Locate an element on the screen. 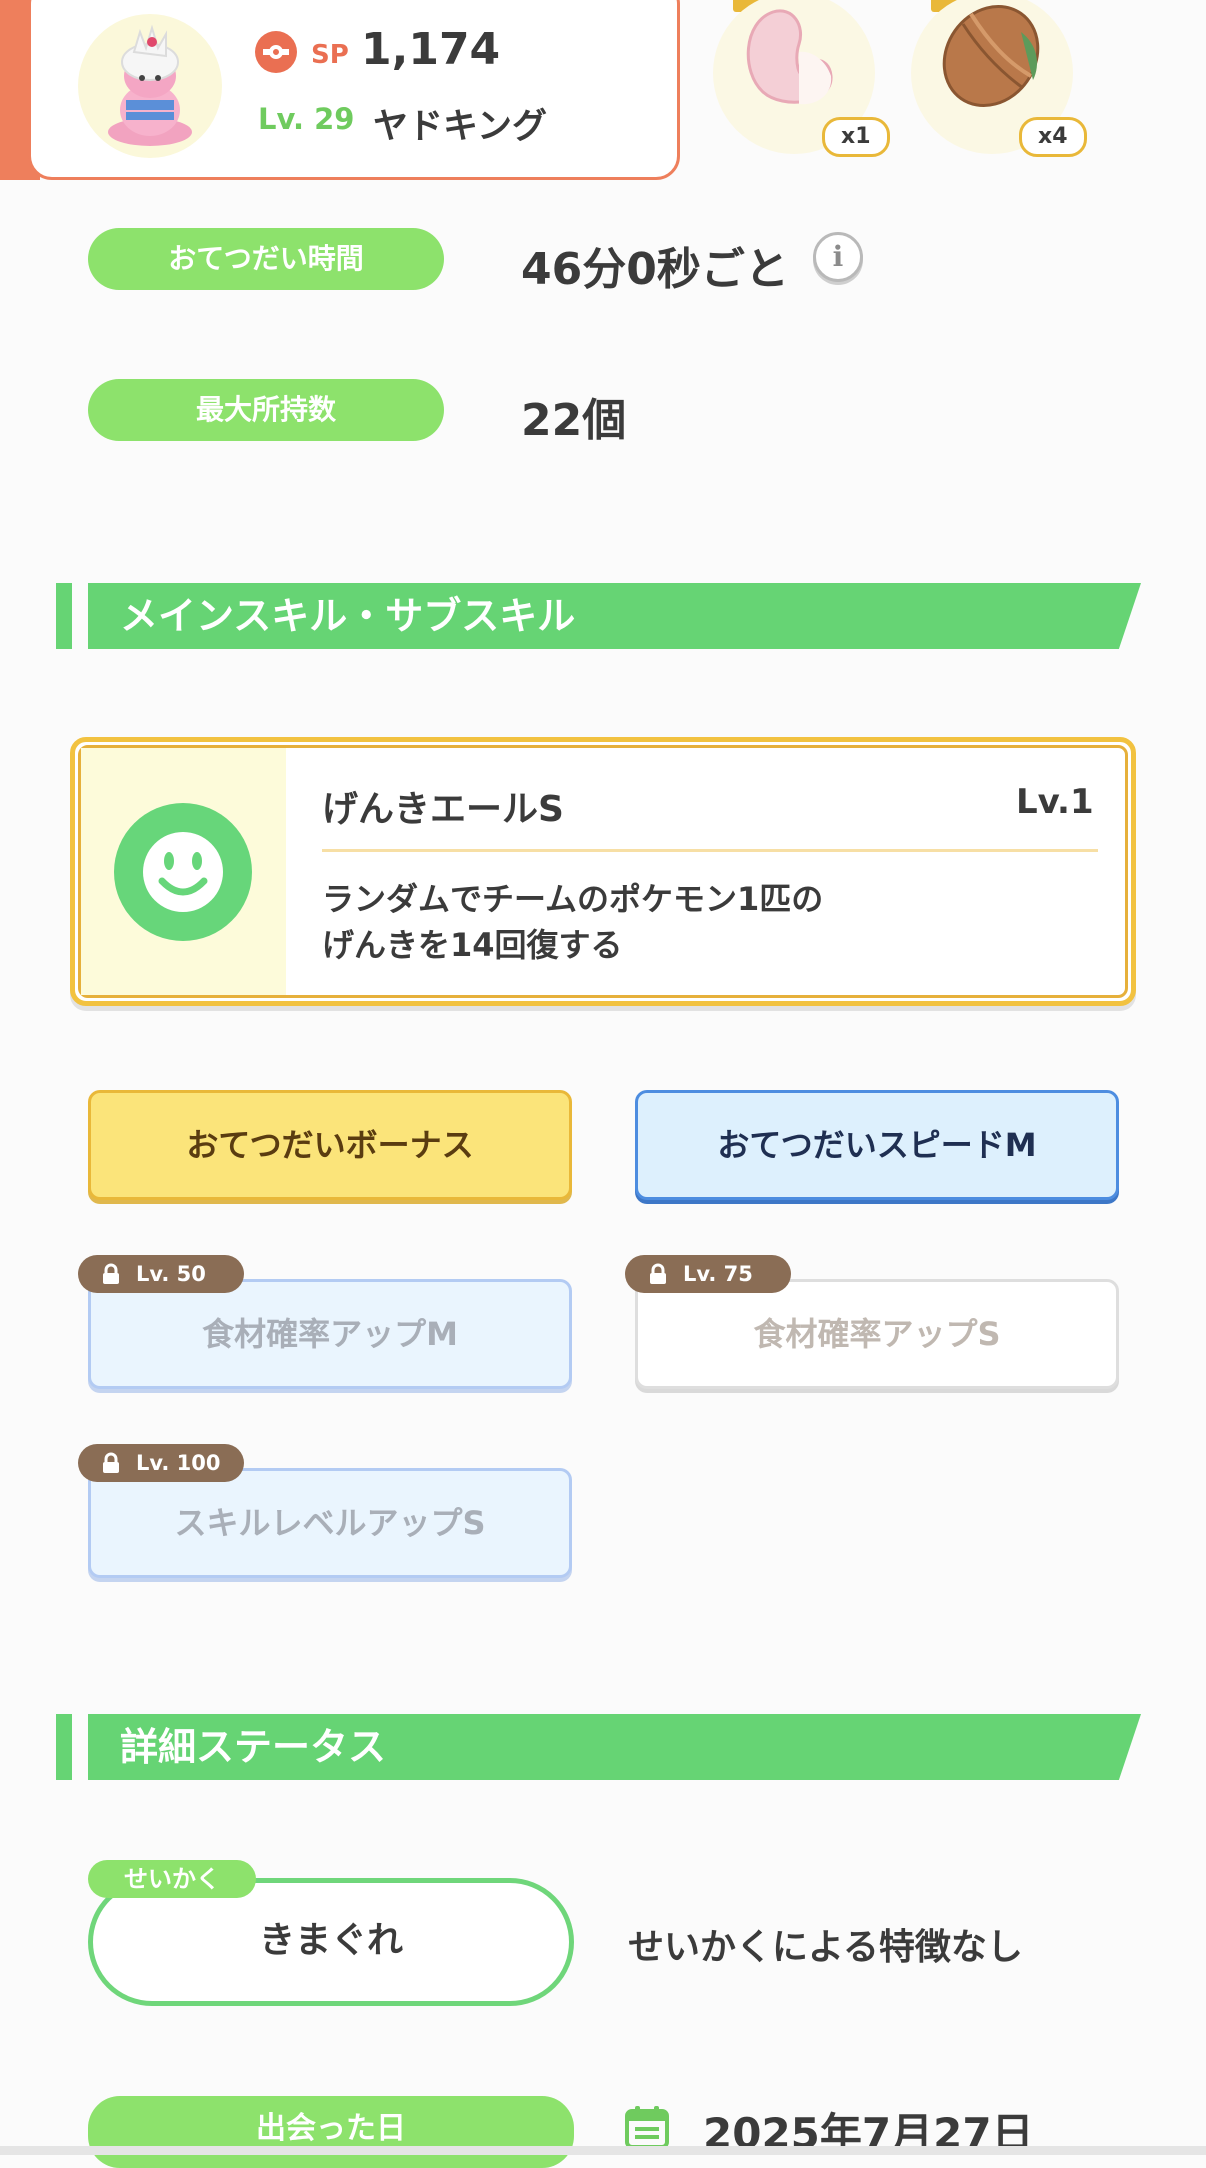 The height and width of the screenshot is (2168, 1206). sub-skill-help-bonus: おてつだいボーナス is located at coordinates (330, 1145).